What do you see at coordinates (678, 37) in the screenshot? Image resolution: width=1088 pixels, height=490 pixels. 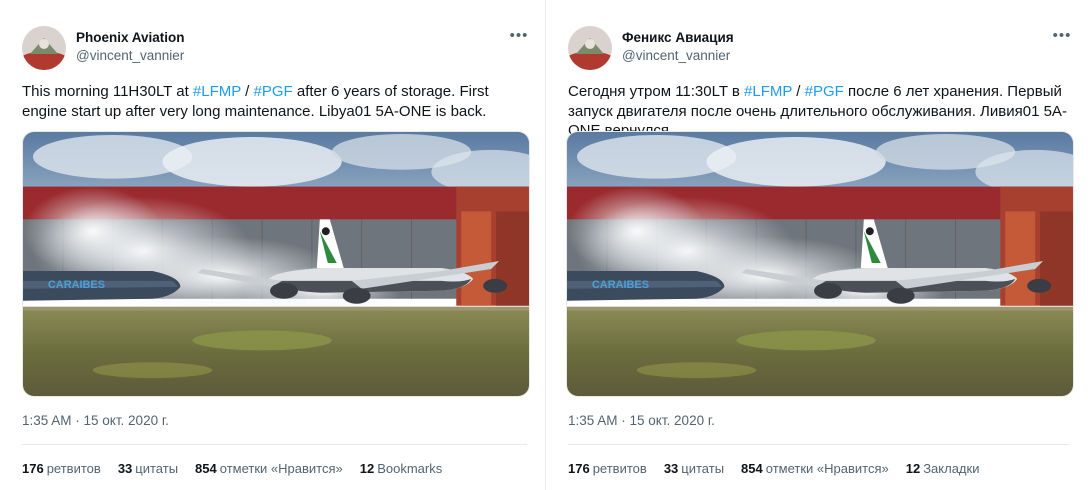 I see `author-name: Феникс Авиация` at bounding box center [678, 37].